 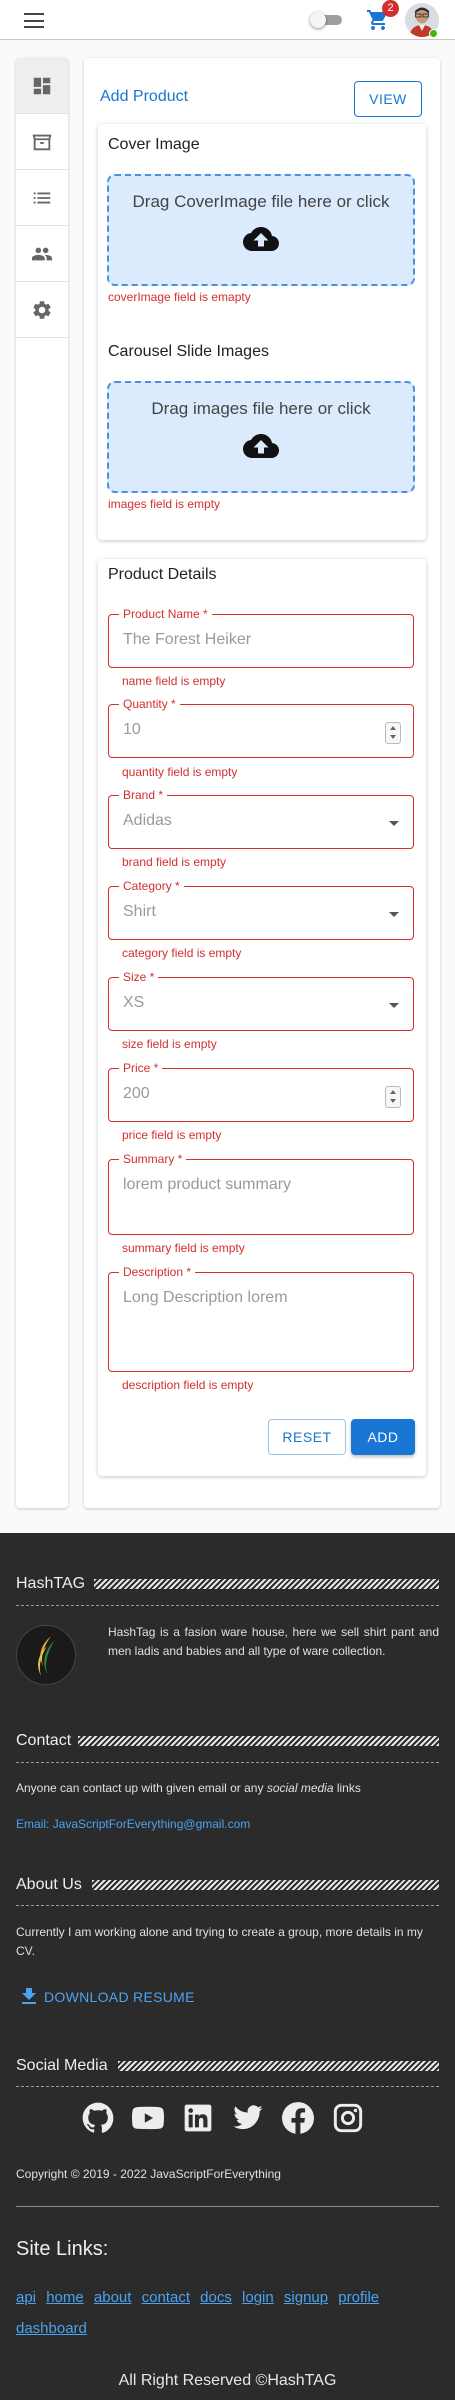 What do you see at coordinates (227, 2380) in the screenshot?
I see `all-rights-reserved: All Right Reserved ©HashTAG` at bounding box center [227, 2380].